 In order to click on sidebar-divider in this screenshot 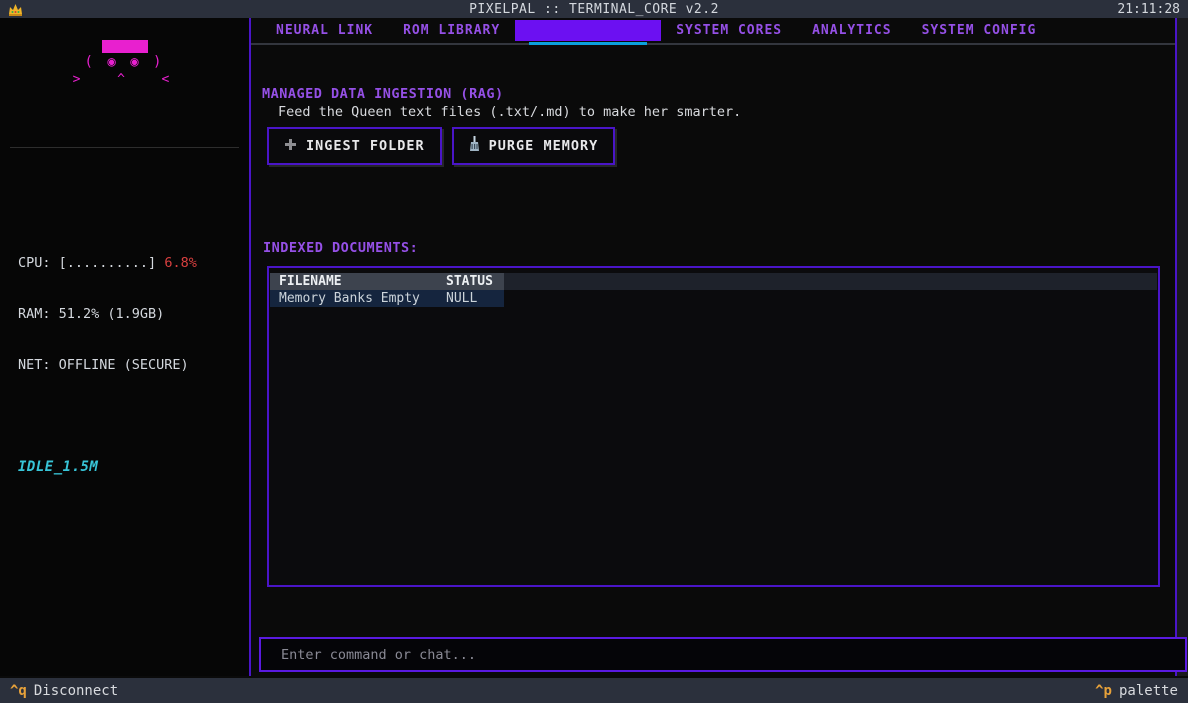, I will do `click(124, 147)`.